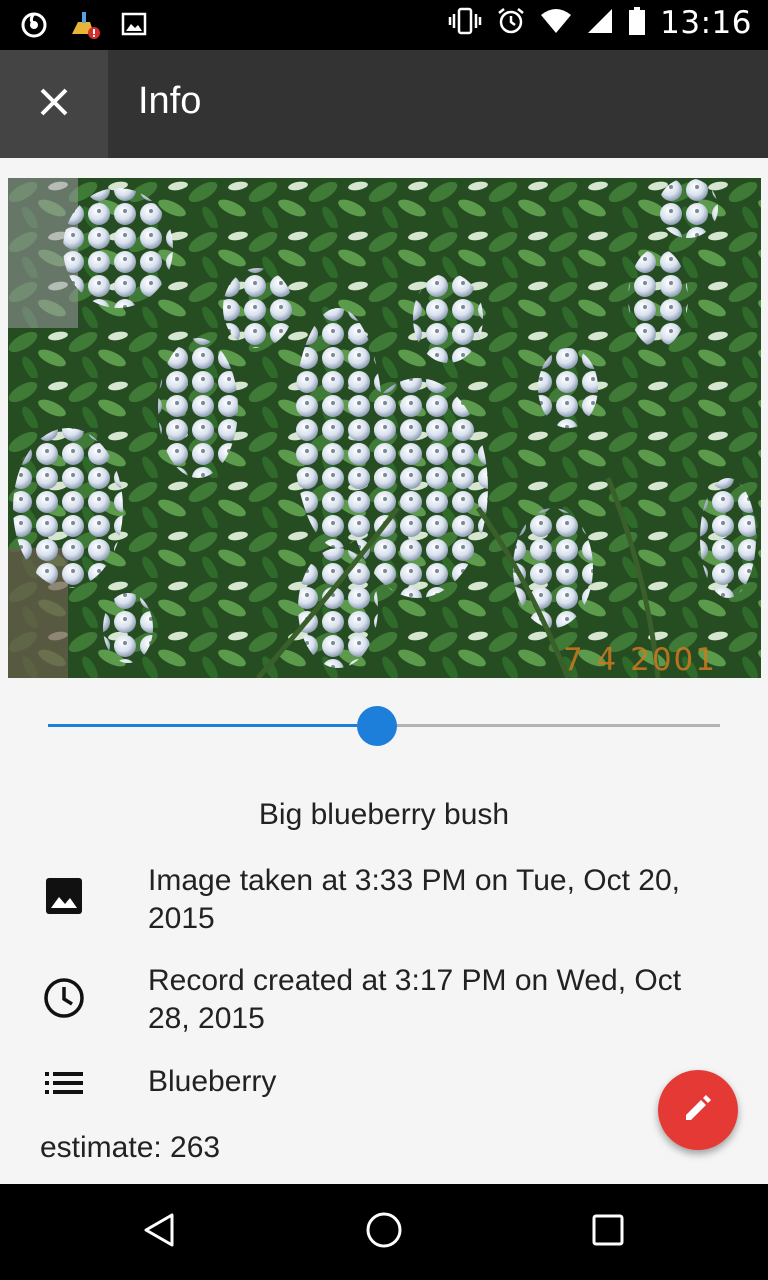 The width and height of the screenshot is (768, 1280). Describe the element at coordinates (212, 1081) in the screenshot. I see `category-text: Blueberry` at that location.